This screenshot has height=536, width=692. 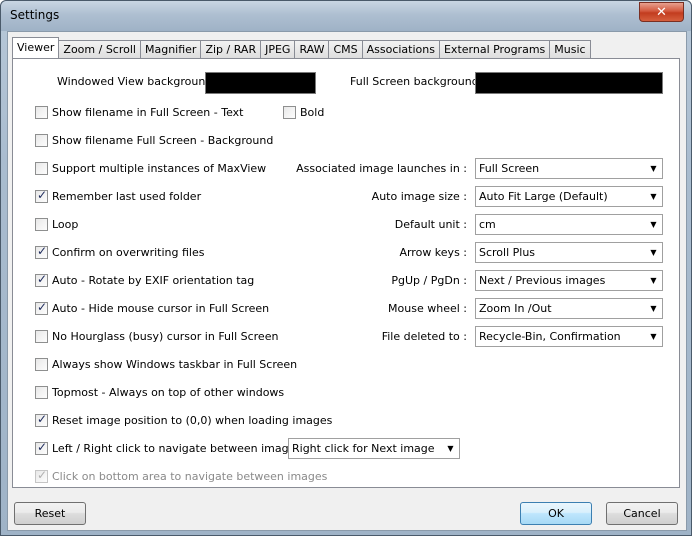 I want to click on show-filename-background-option: Show filename Full Screen - Background, so click(x=154, y=140).